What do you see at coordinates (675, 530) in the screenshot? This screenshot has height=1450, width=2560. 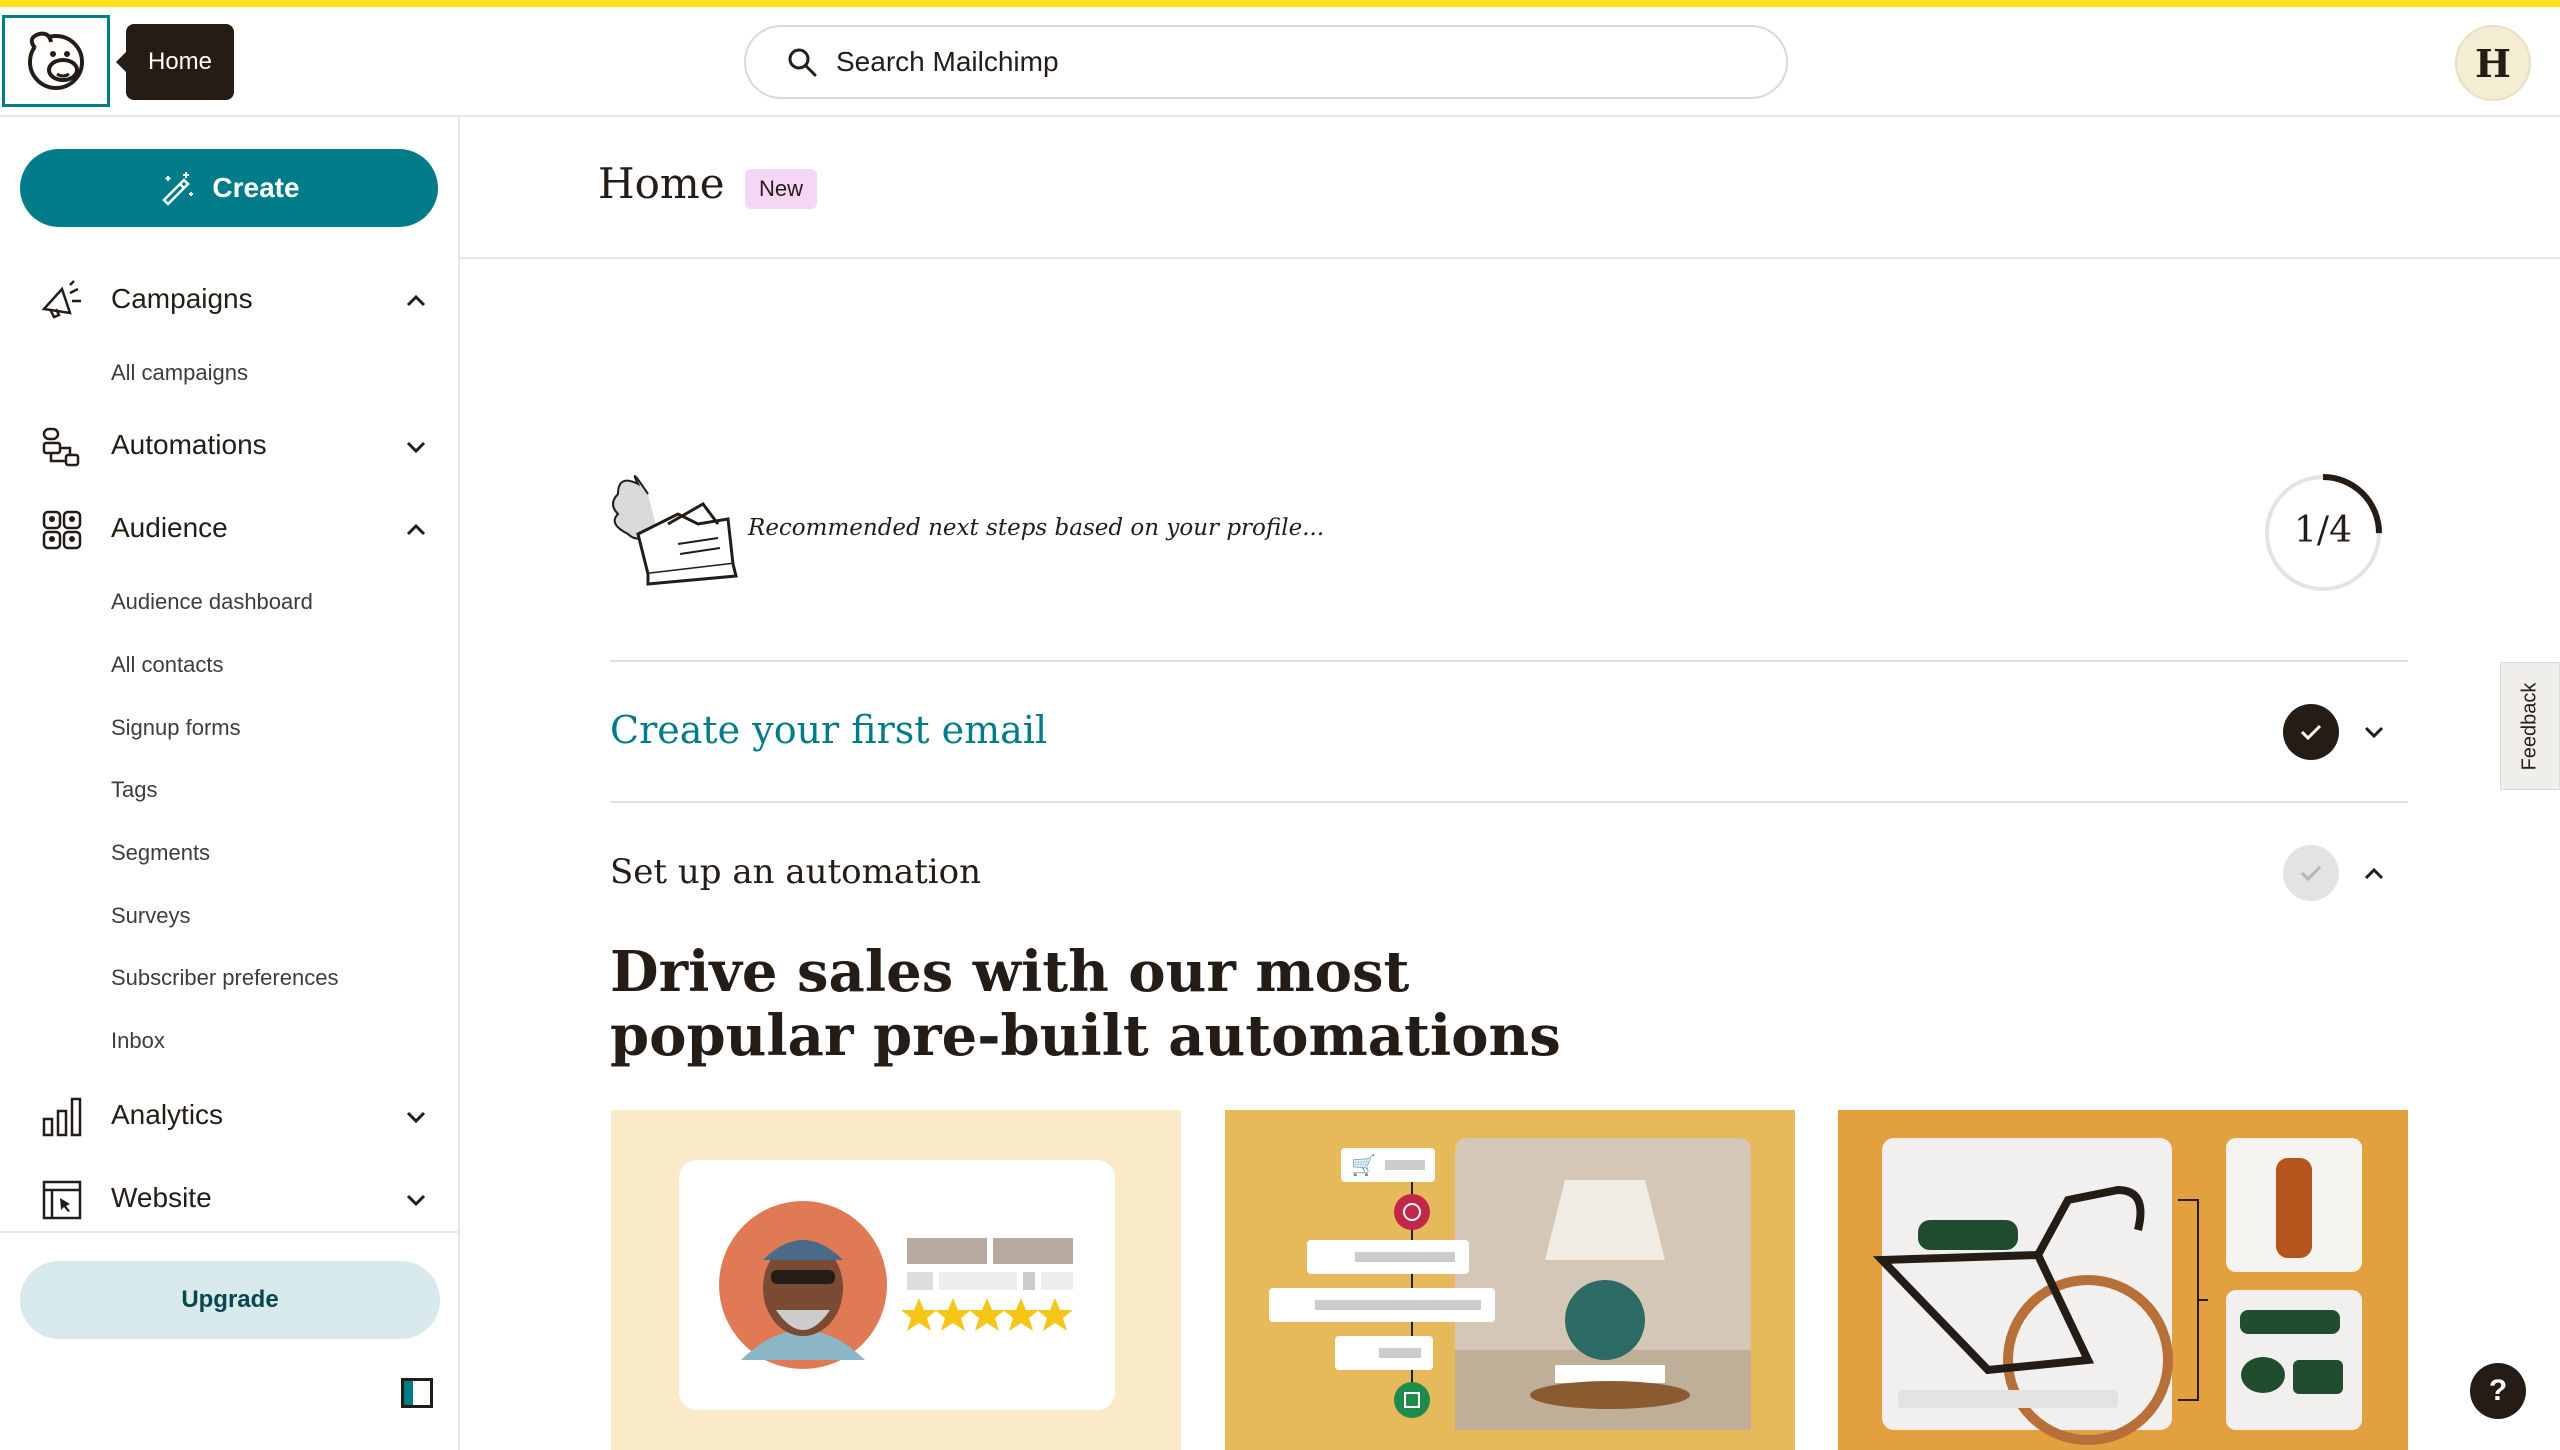 I see `shoe-illustration-icon` at bounding box center [675, 530].